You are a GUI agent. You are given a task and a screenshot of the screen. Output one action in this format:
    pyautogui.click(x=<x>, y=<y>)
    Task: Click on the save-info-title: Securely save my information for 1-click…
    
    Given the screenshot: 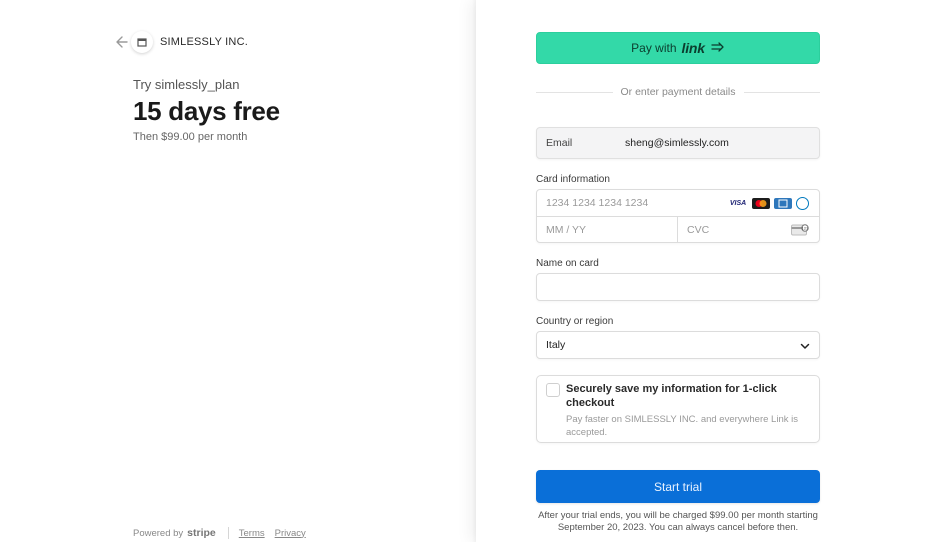 What is the action you would take?
    pyautogui.click(x=671, y=396)
    